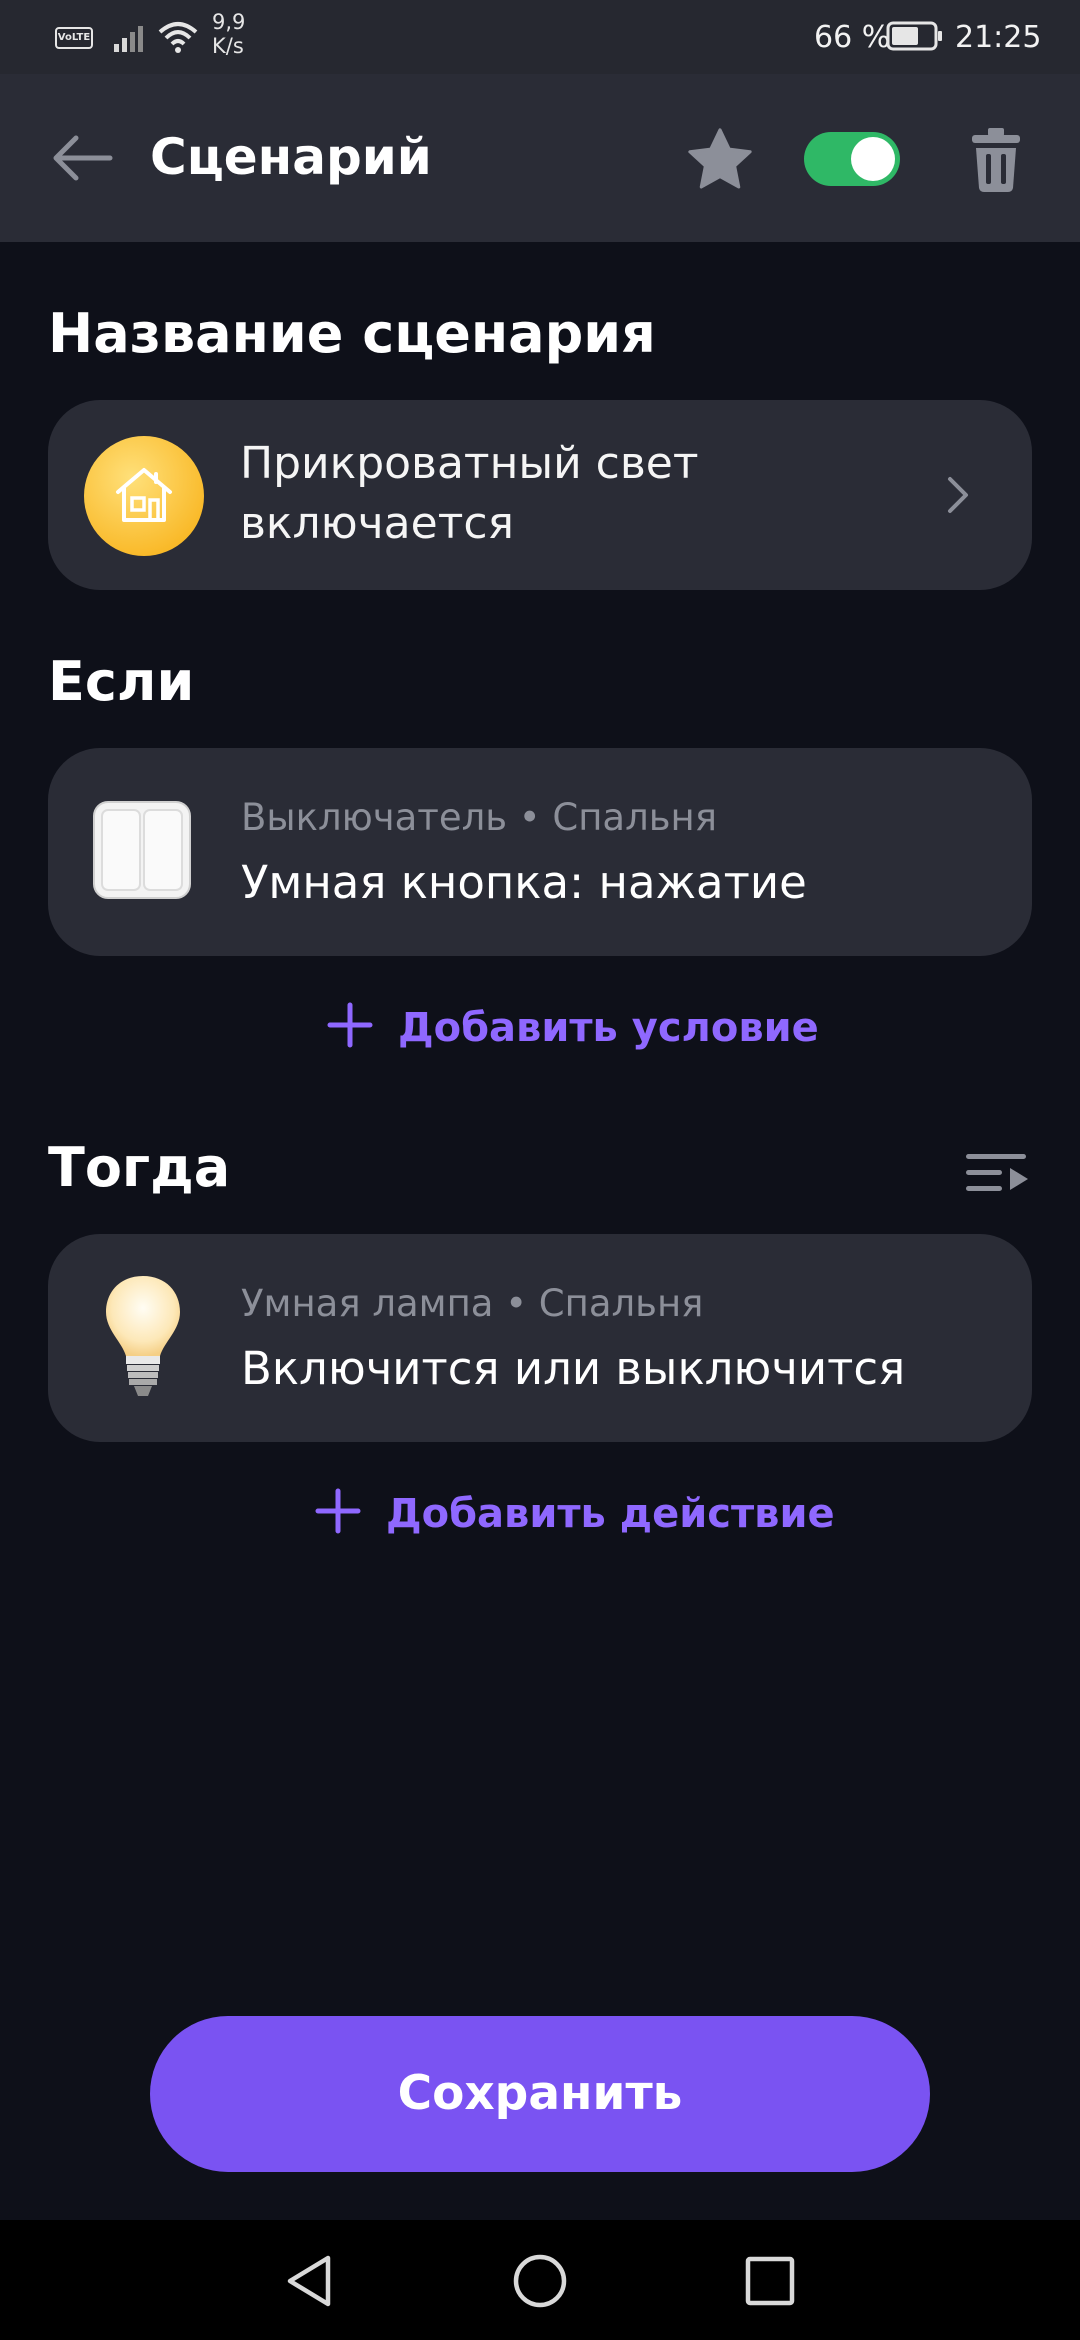  Describe the element at coordinates (479, 817) in the screenshot. I see `condition-subtitle: Выключатель • Спальня` at that location.